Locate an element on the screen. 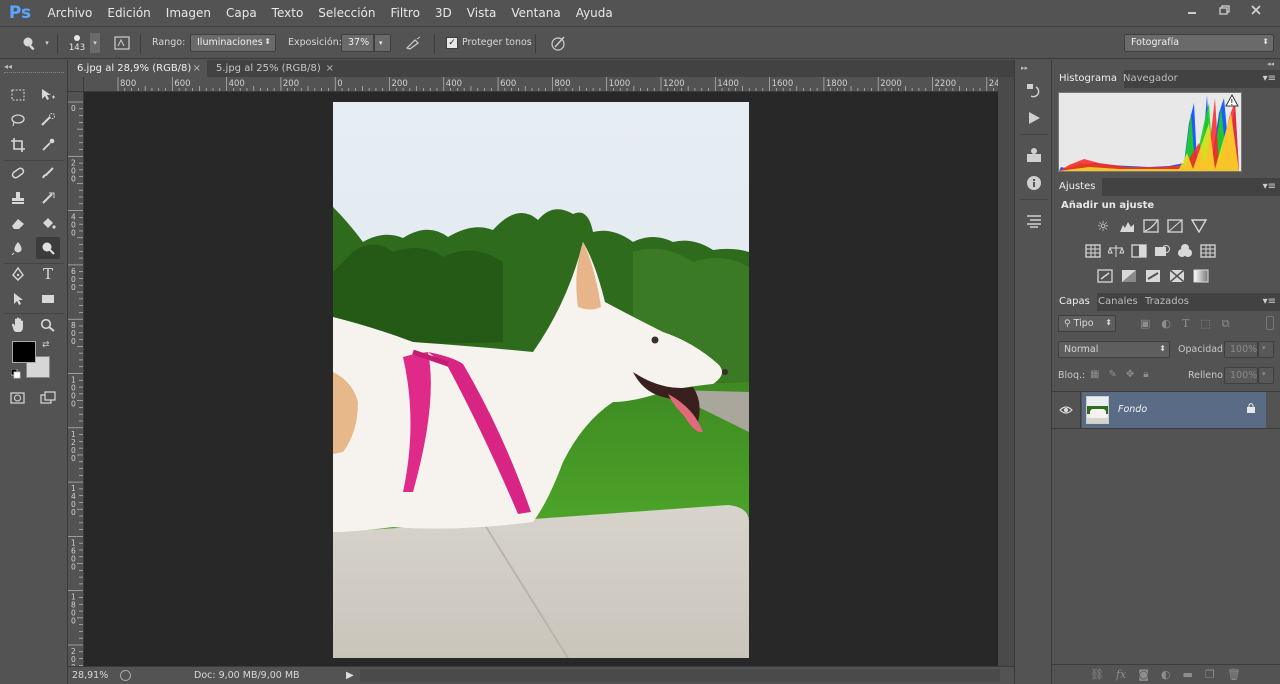 Image resolution: width=1280 pixels, height=684 pixels. export-icon is located at coordinates (125, 675).